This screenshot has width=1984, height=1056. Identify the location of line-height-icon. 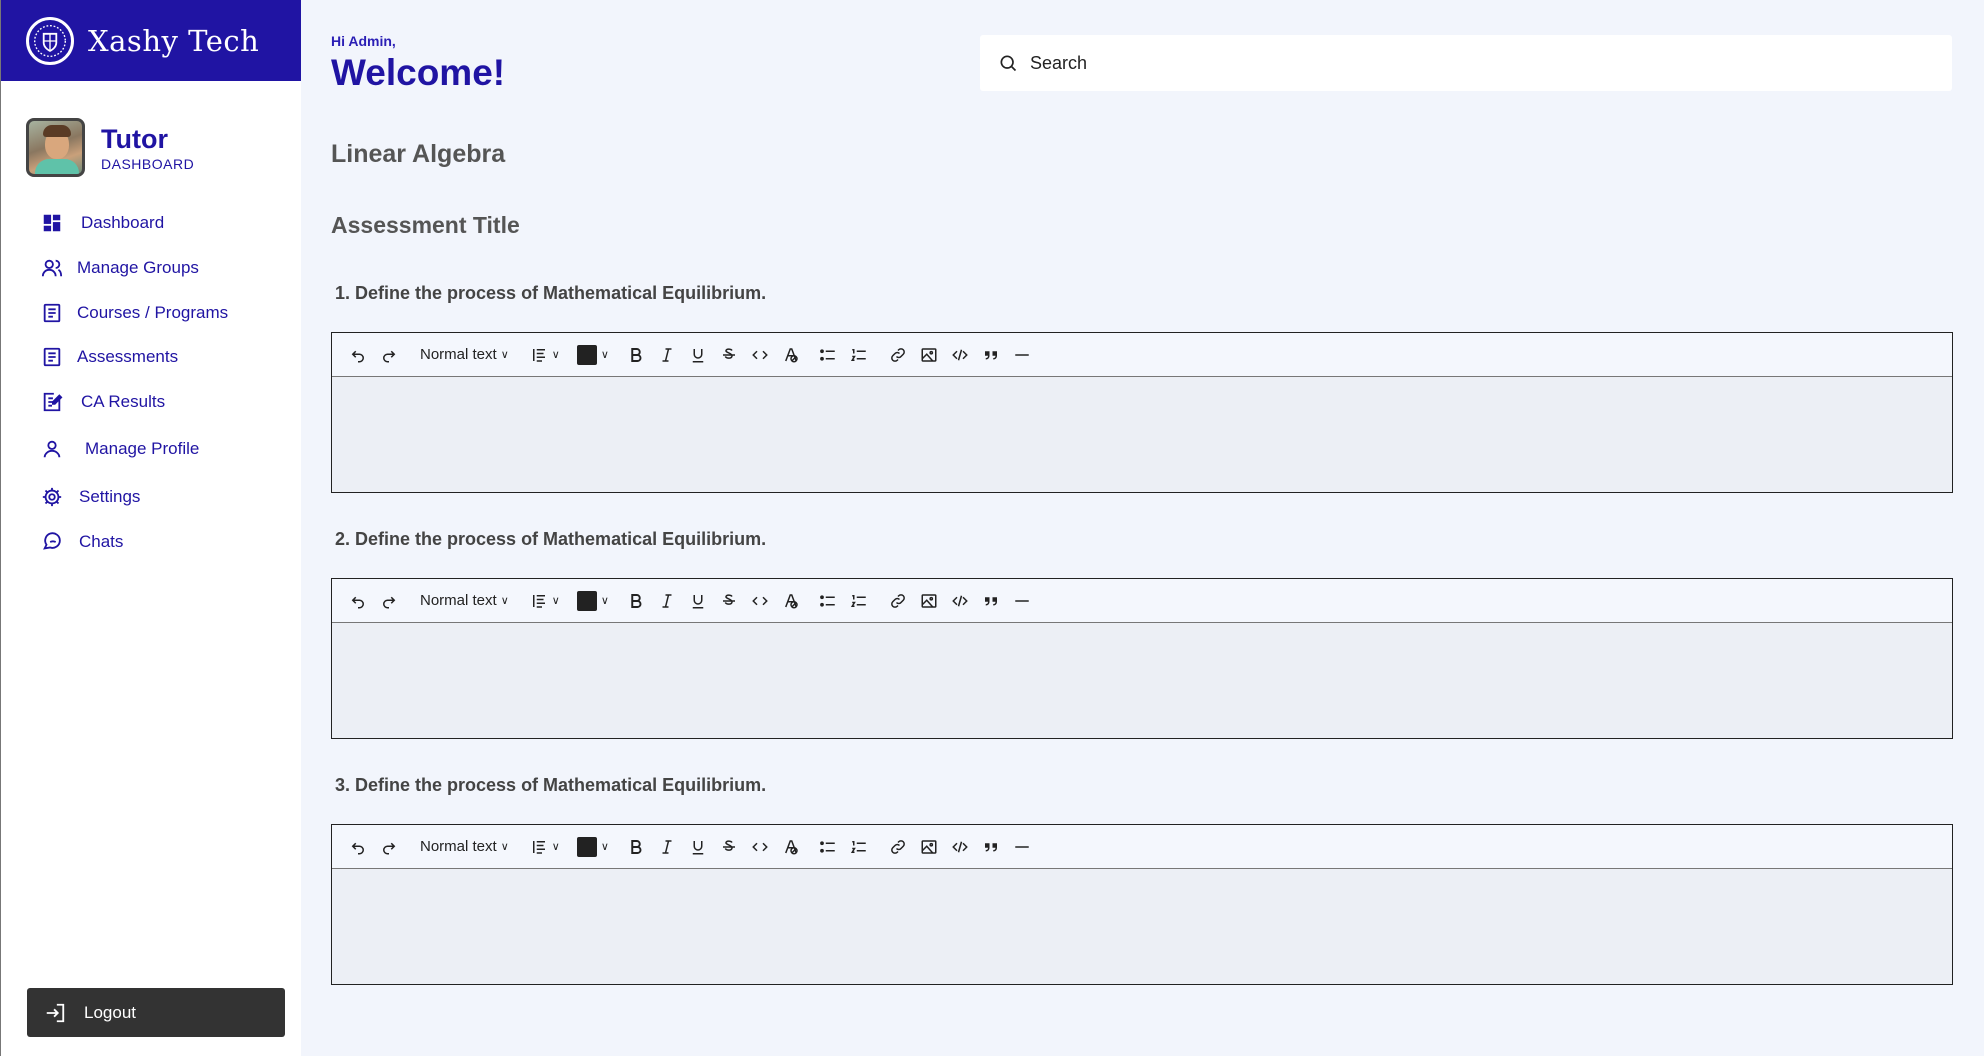
(538, 601).